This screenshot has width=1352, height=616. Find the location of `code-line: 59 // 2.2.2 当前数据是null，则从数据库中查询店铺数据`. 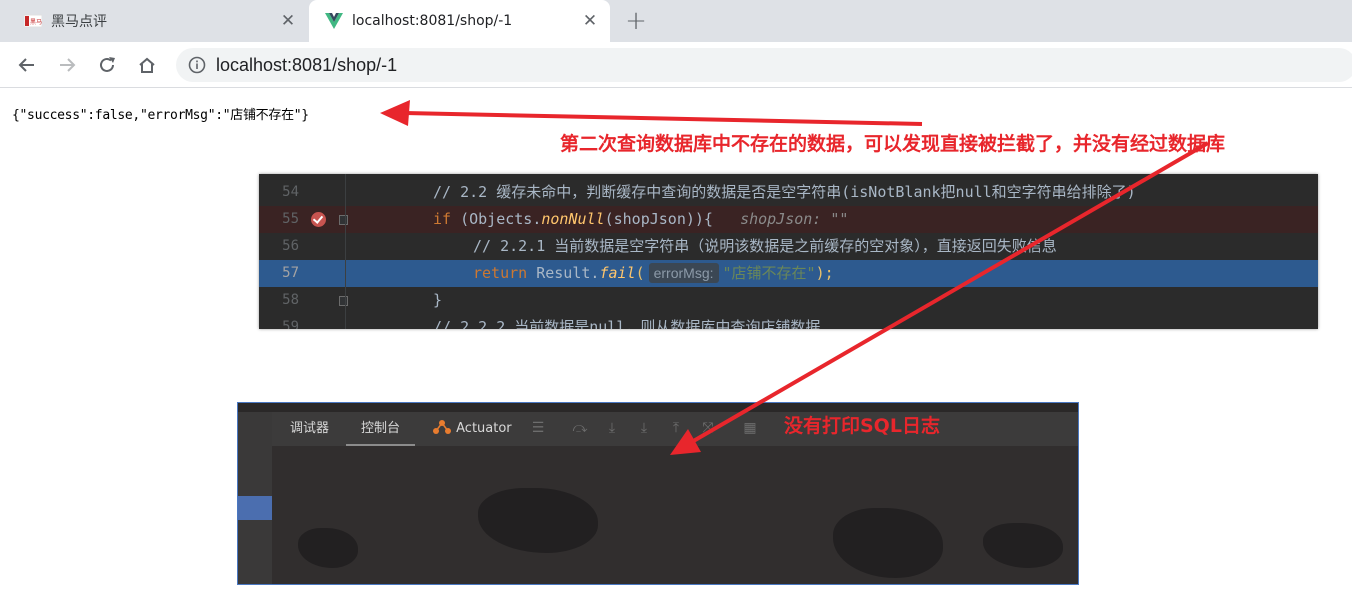

code-line: 59 // 2.2.2 当前数据是null，则从数据库中查询店铺数据 is located at coordinates (788, 321).